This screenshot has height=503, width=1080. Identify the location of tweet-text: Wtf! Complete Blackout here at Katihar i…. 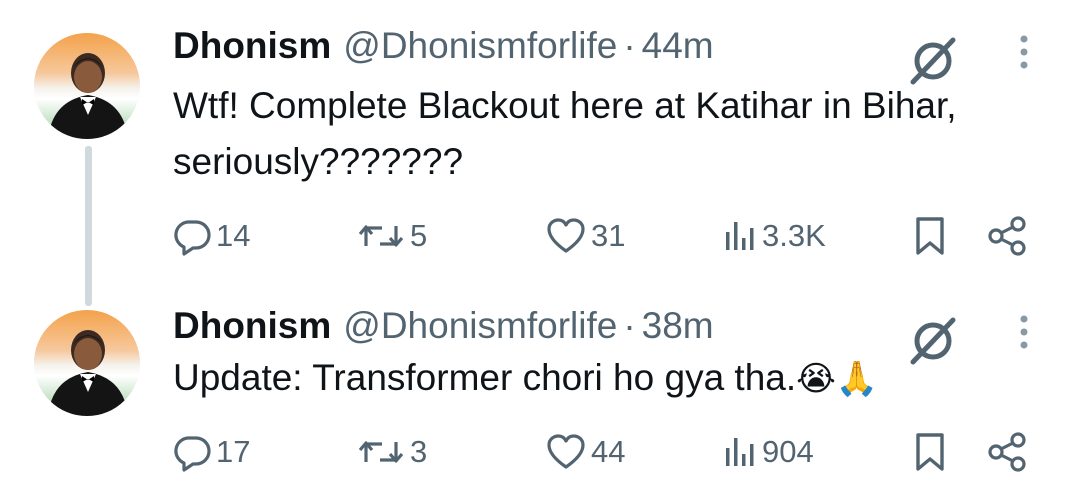
(565, 133).